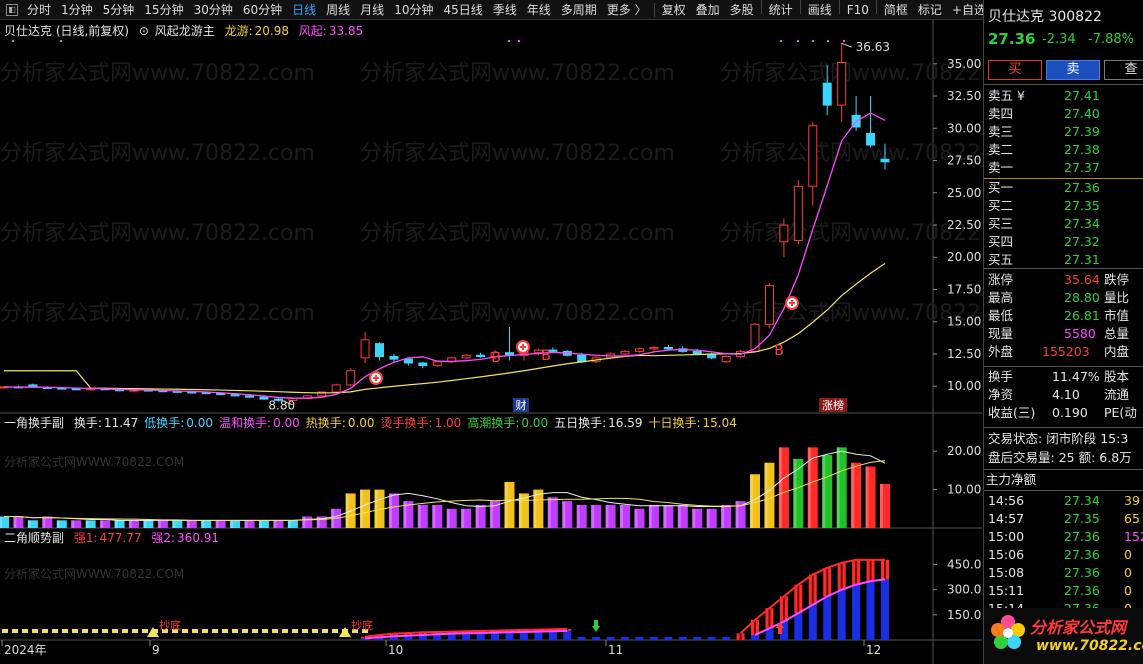  I want to click on tick-row: 15:06 27.36 0, so click(1065, 555).